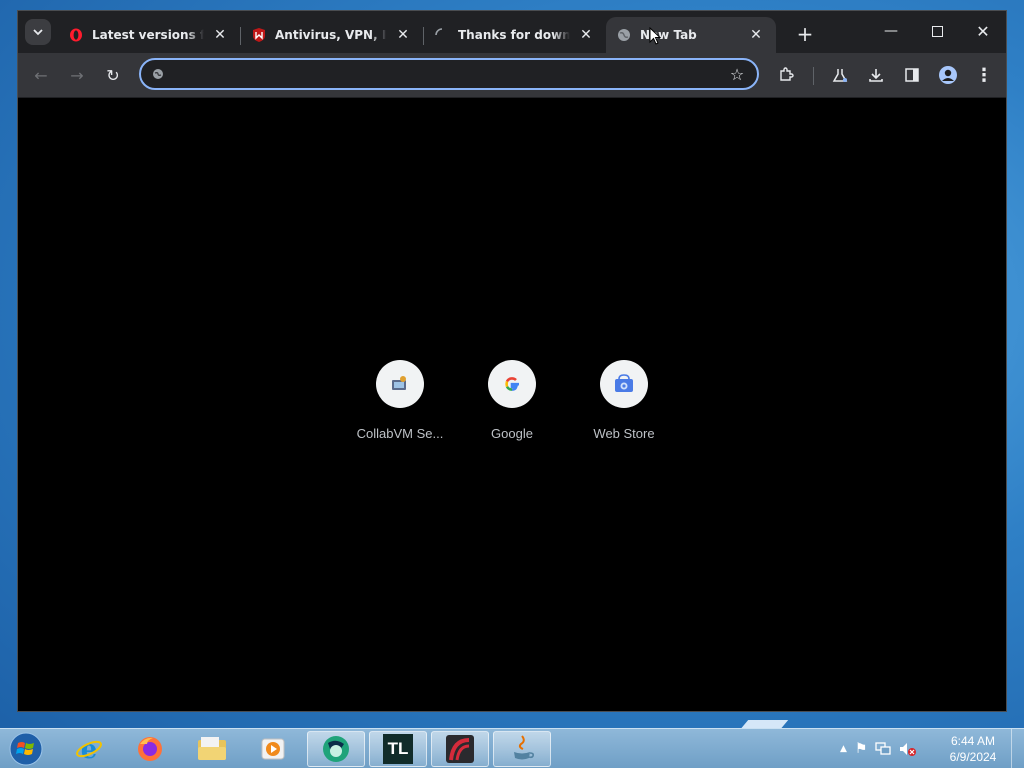  What do you see at coordinates (624, 35) in the screenshot?
I see `globe-icon` at bounding box center [624, 35].